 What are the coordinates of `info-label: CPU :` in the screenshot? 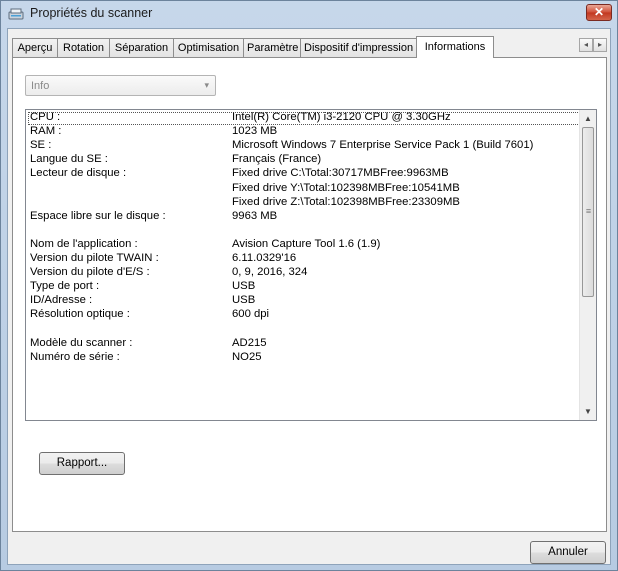 It's located at (45, 117).